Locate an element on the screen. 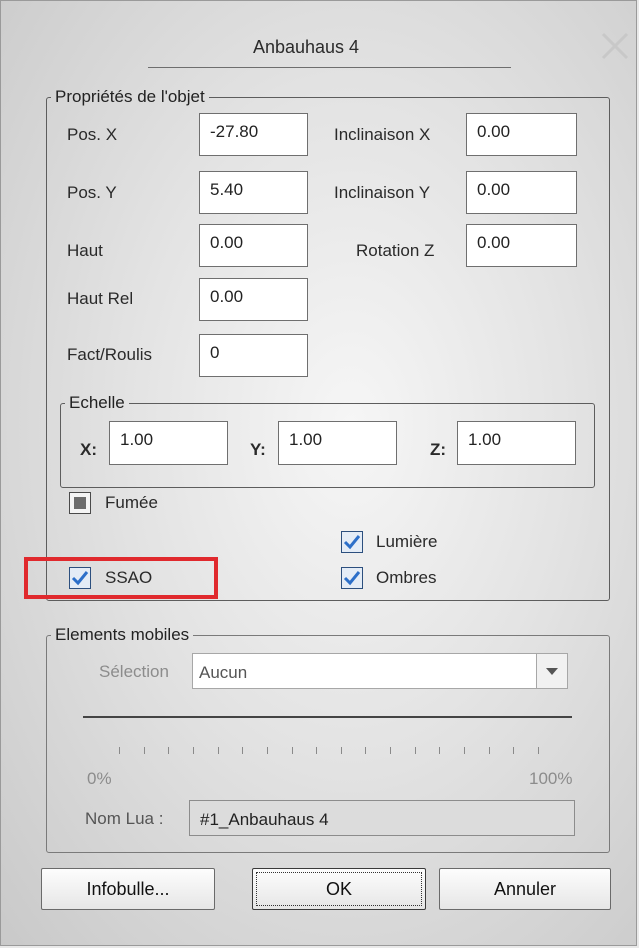  close-icon is located at coordinates (615, 46).